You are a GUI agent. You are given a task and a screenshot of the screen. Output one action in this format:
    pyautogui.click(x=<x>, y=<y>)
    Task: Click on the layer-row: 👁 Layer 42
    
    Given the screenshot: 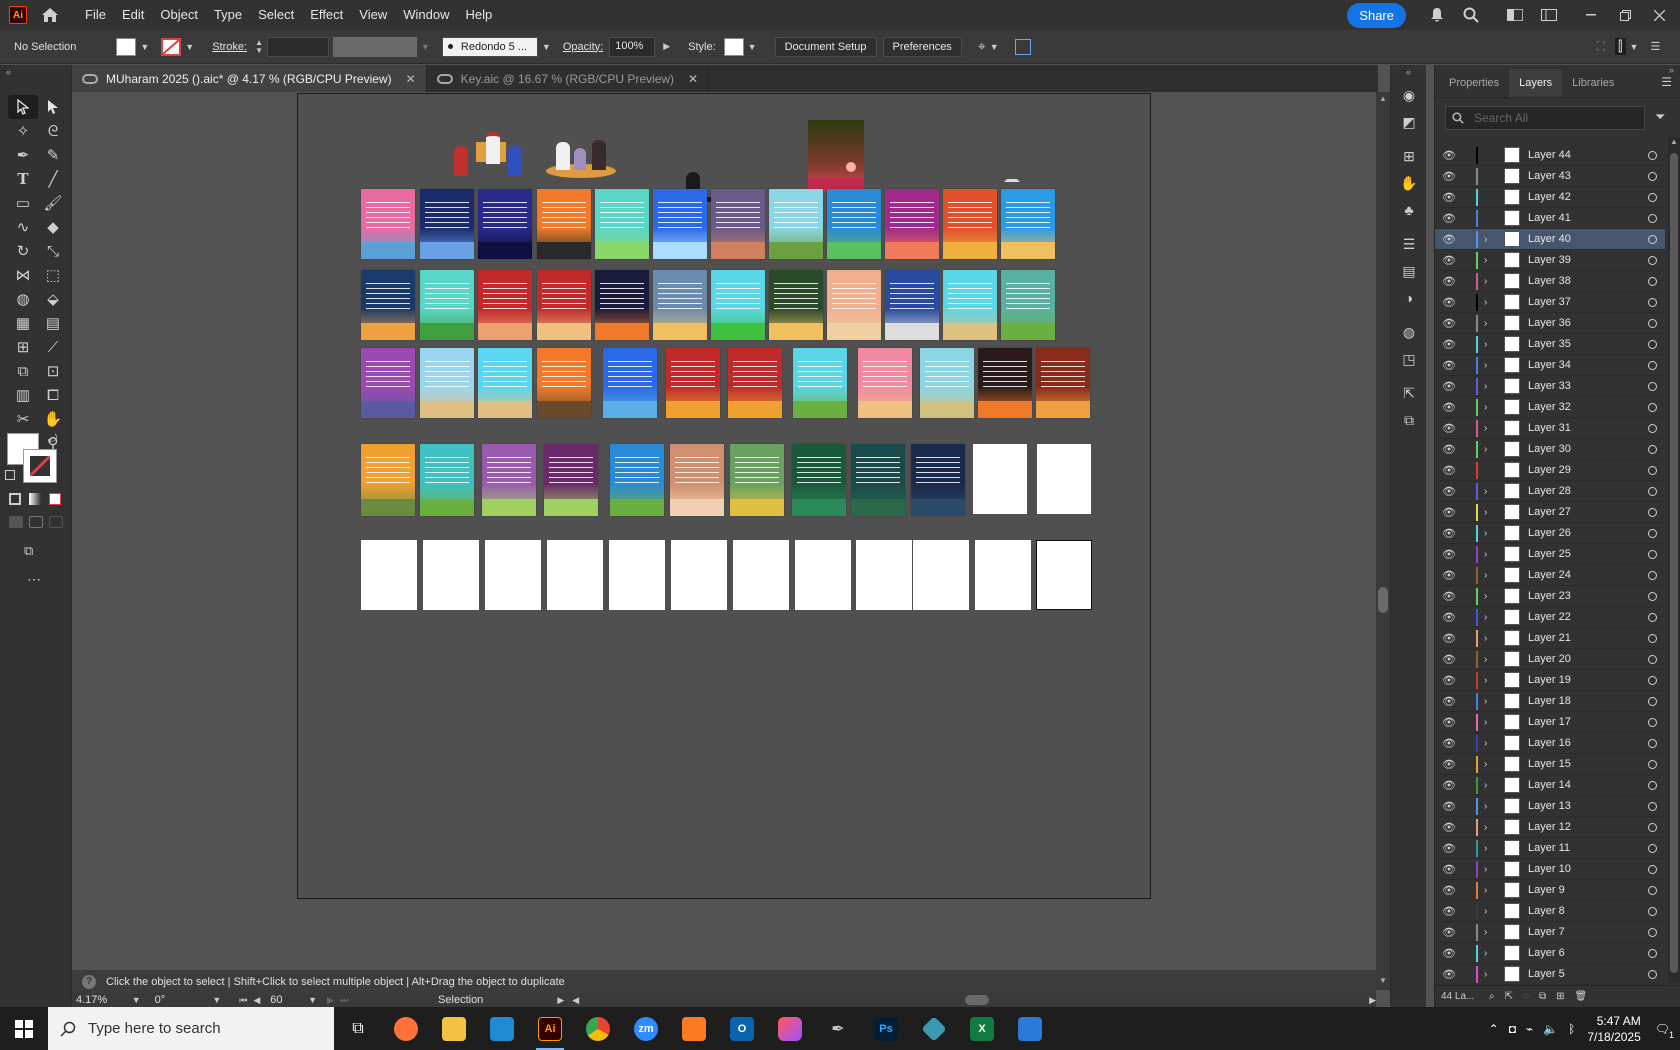 What is the action you would take?
    pyautogui.click(x=1550, y=197)
    